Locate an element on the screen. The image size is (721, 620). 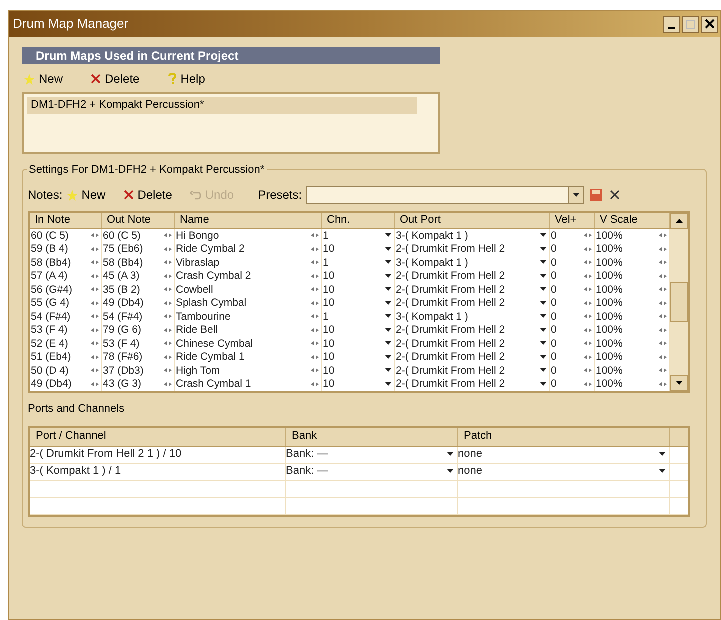
column-header: Name is located at coordinates (248, 220).